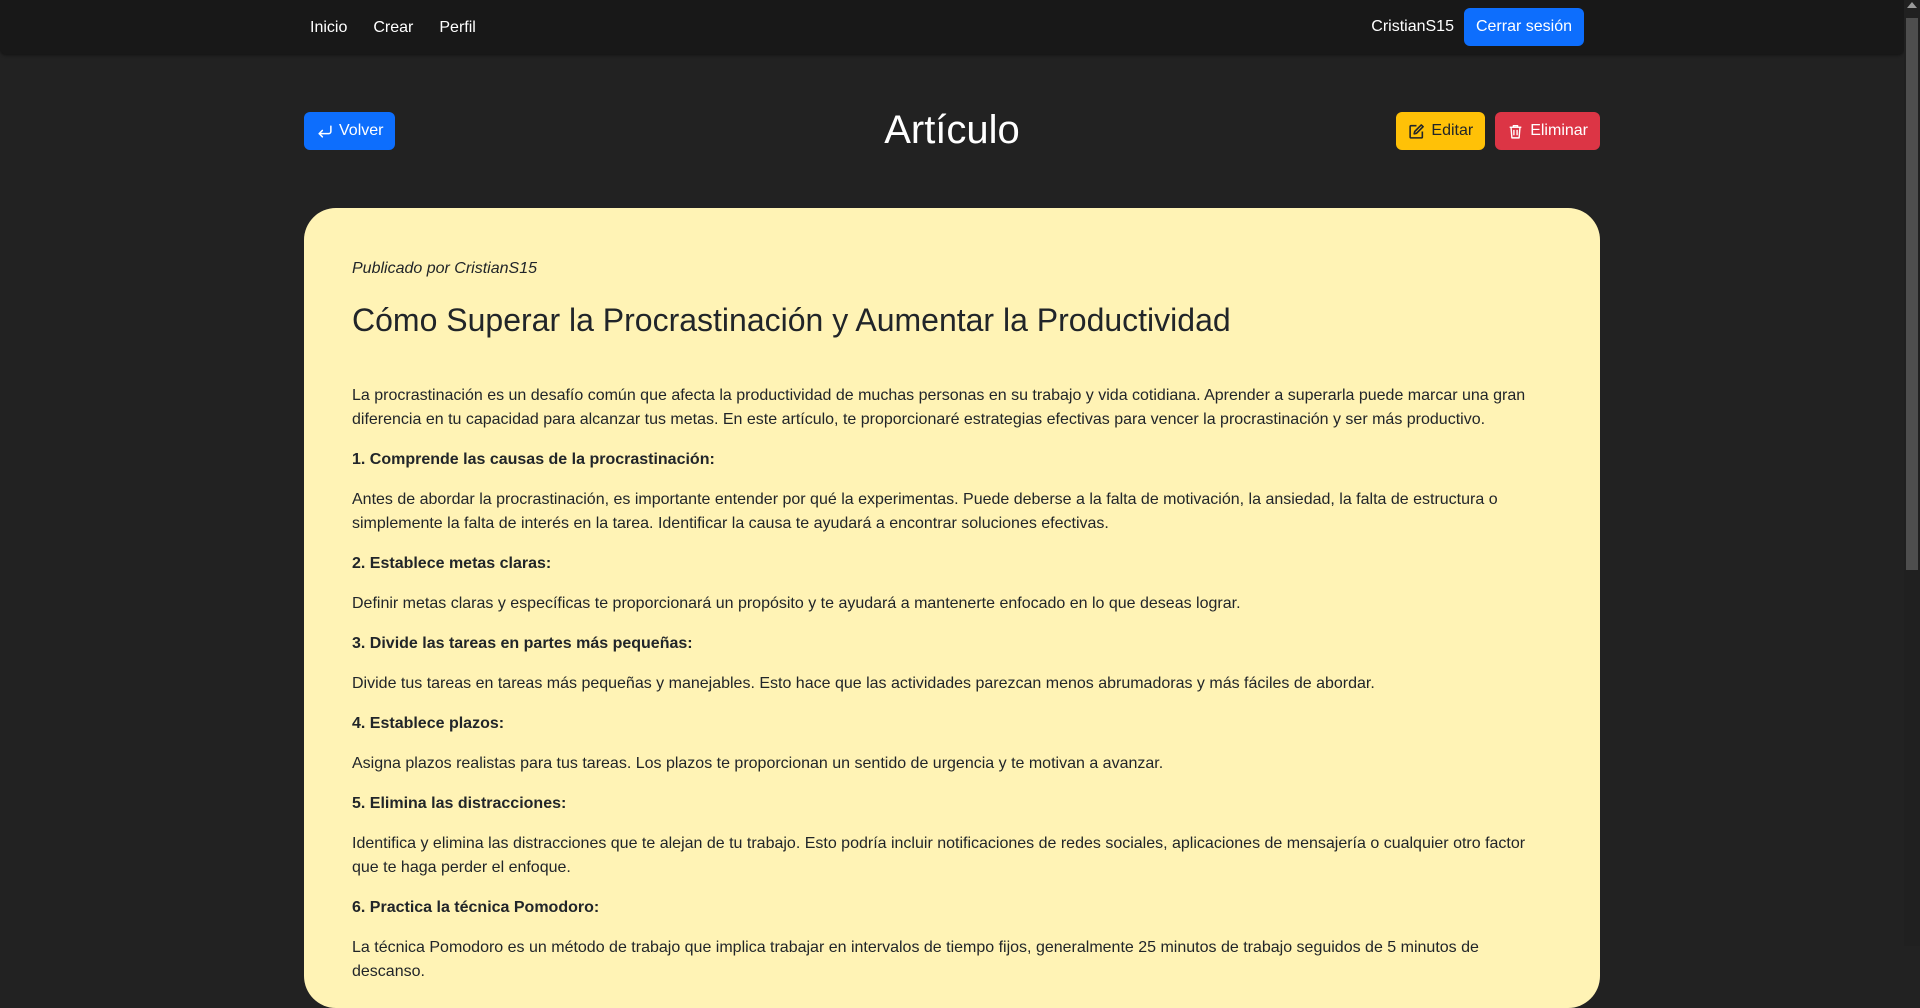 This screenshot has width=1920, height=1008. I want to click on article-section-heading: 6. Practica la técnica Pomodoro:, so click(476, 907).